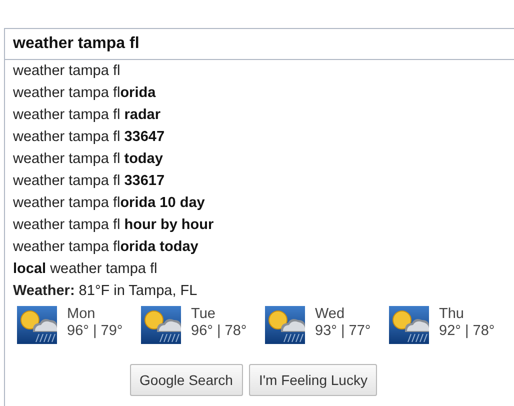  I want to click on forecast-temps: 96° | 78°, so click(219, 331).